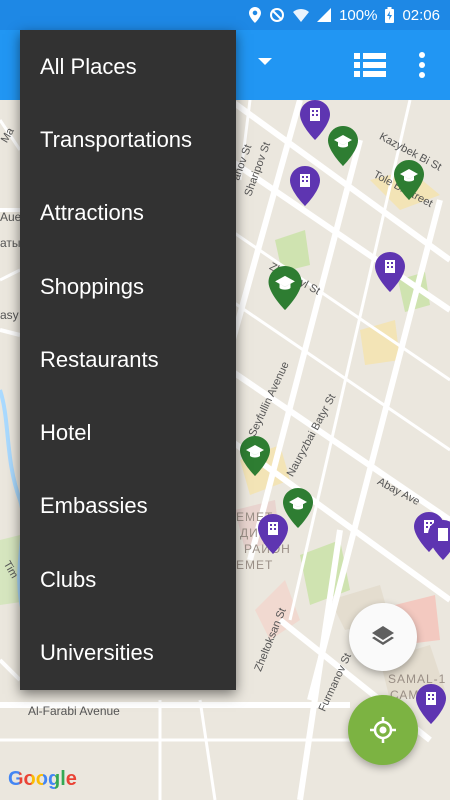 This screenshot has width=450, height=800. I want to click on my-location-button, so click(383, 730).